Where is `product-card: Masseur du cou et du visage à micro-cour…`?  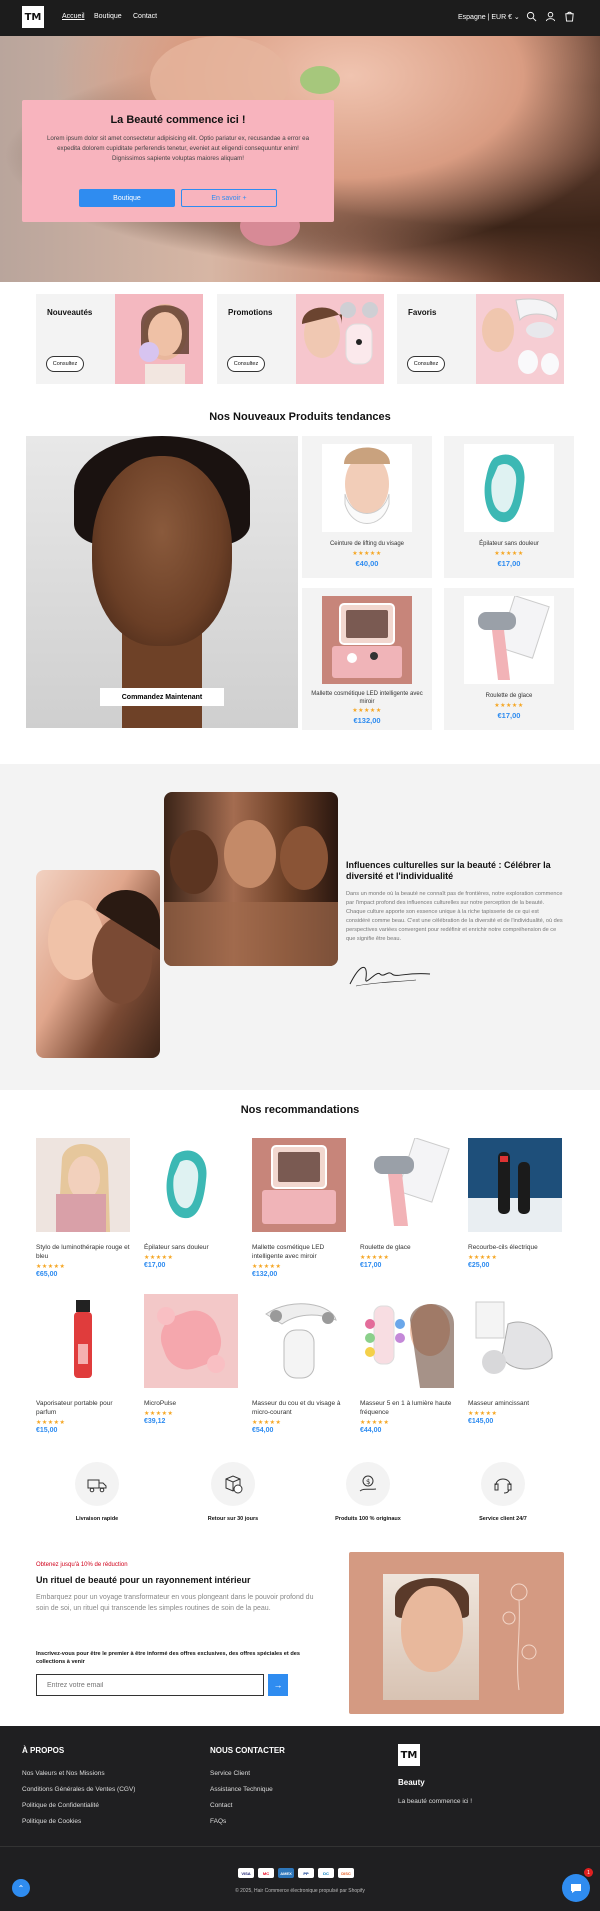
product-card: Masseur du cou et du visage à micro-cour… is located at coordinates (299, 1364).